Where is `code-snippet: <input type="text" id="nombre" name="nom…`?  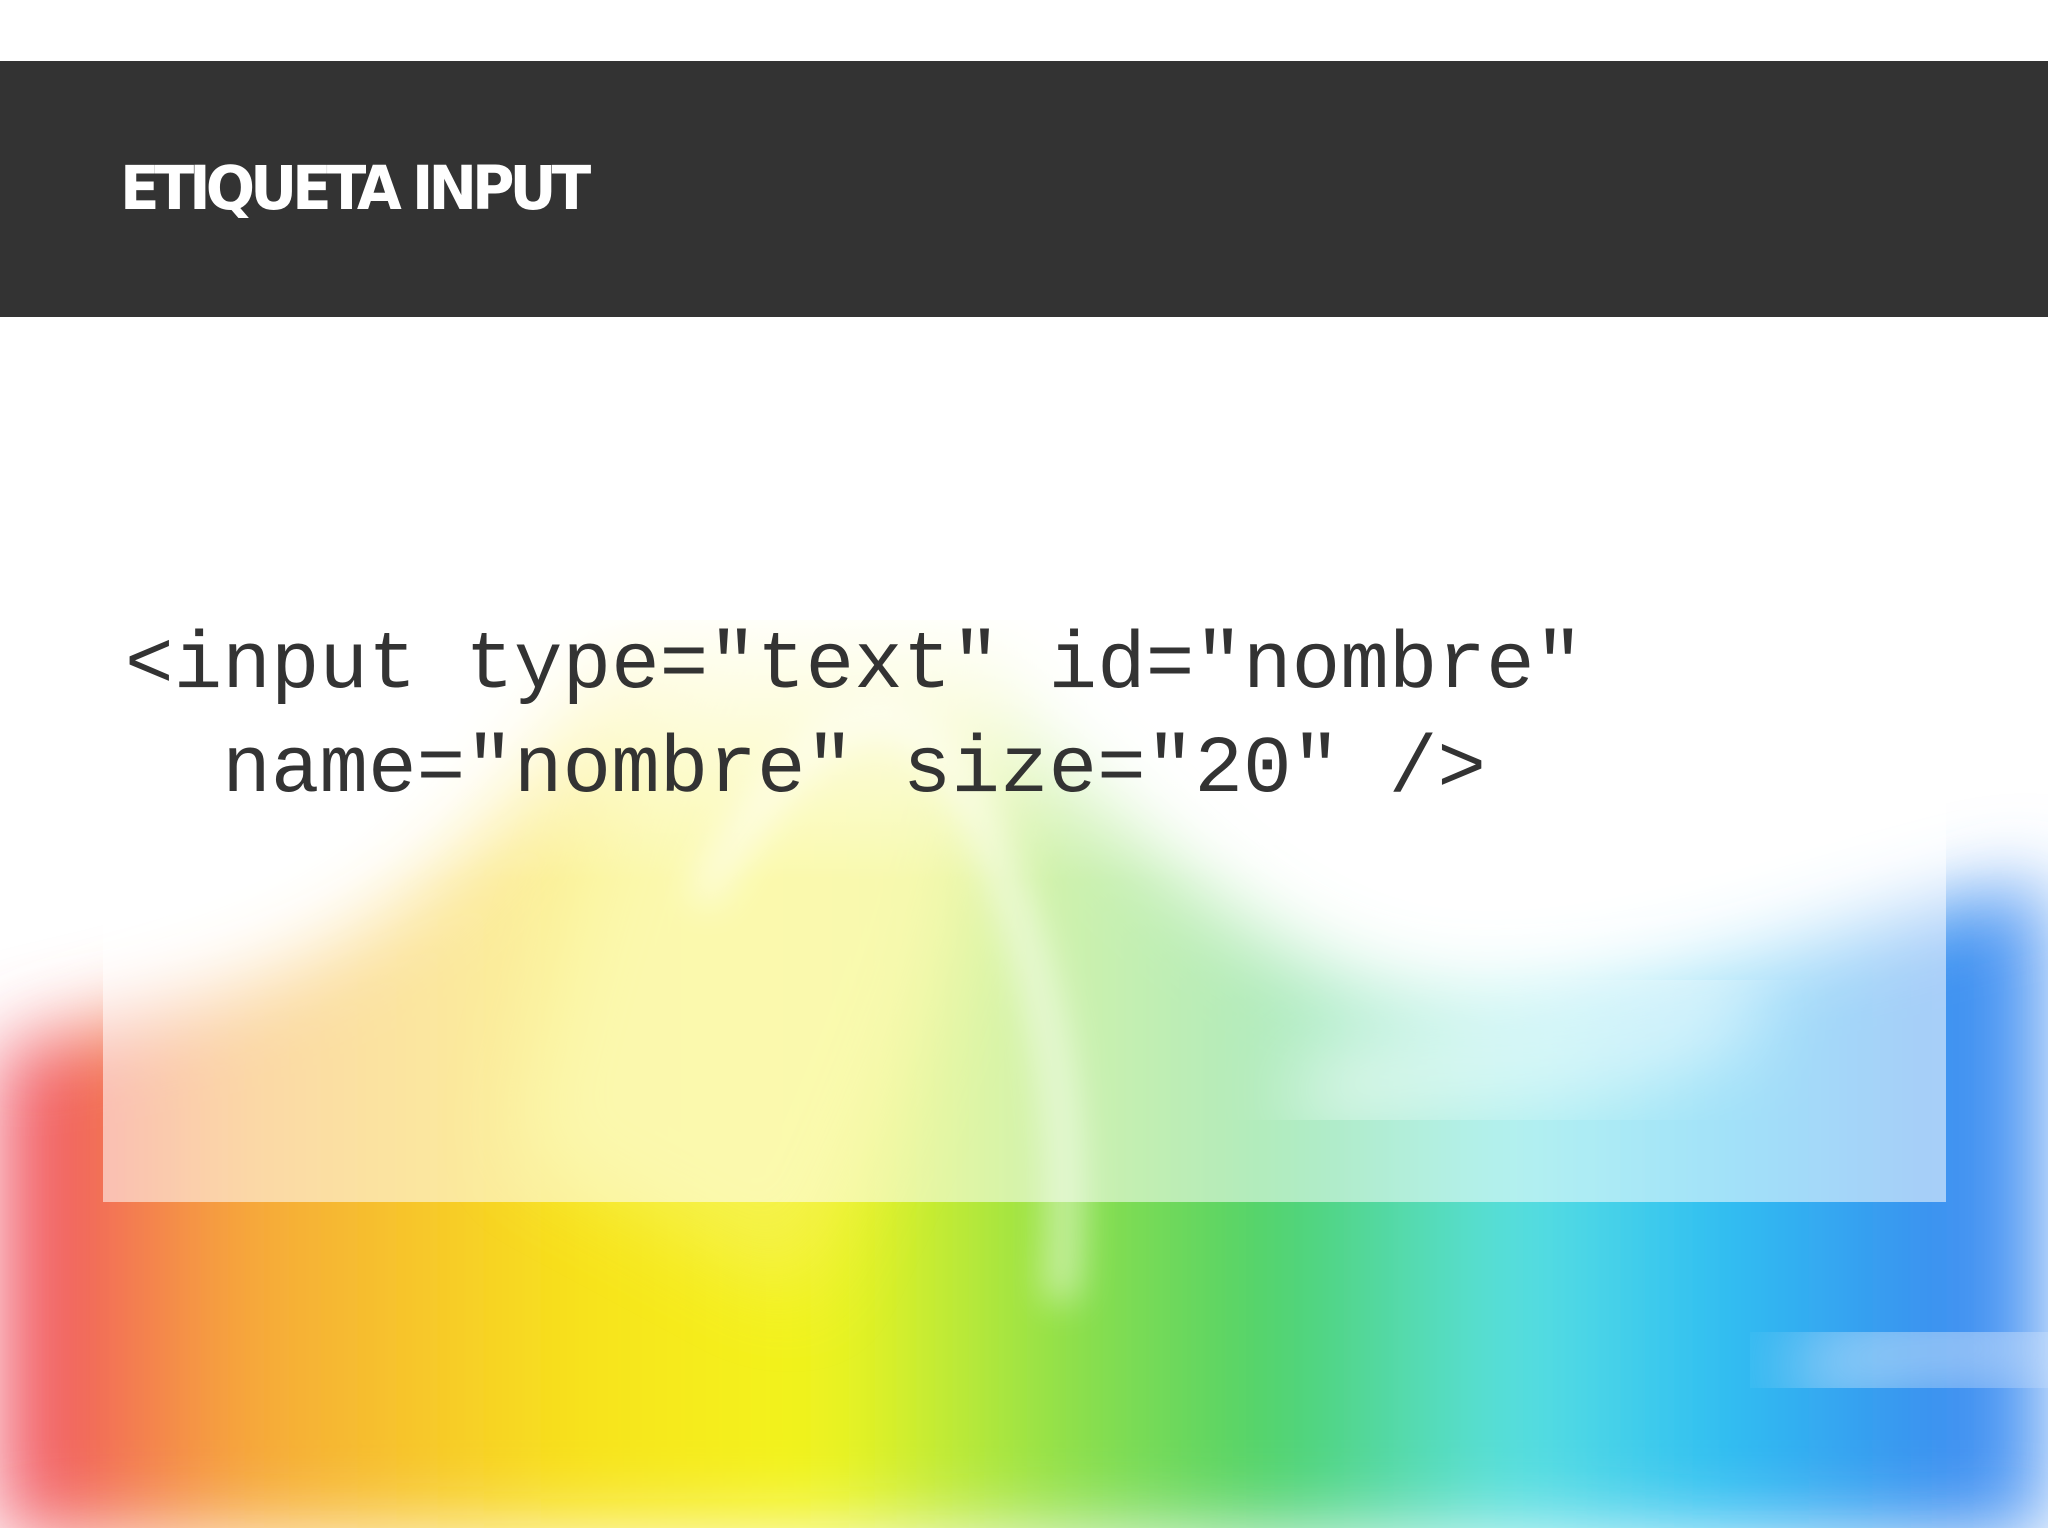 code-snippet: <input type="text" id="nombre" name="nom… is located at coordinates (1025, 719).